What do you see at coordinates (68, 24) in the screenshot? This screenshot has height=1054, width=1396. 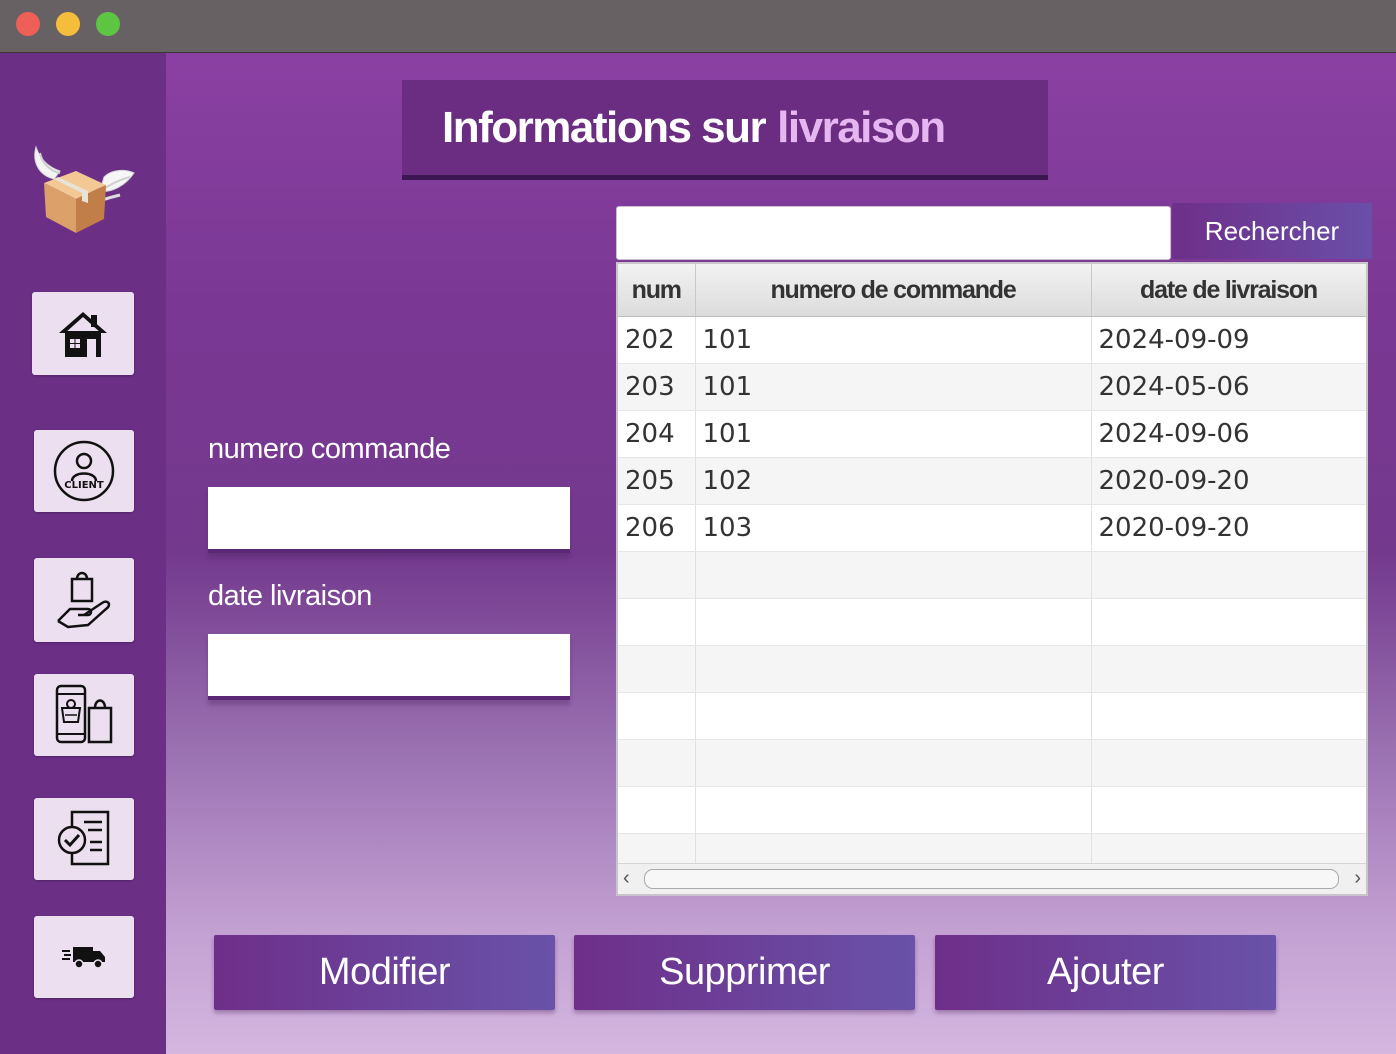 I see `minimize-window-button` at bounding box center [68, 24].